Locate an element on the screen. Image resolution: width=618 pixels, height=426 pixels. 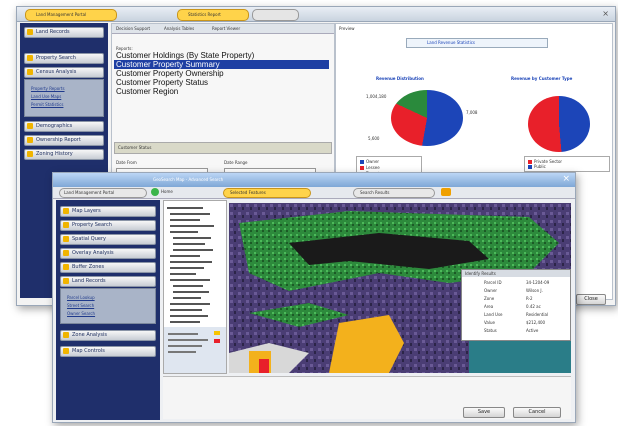
legend-item: Owner is located at coordinates (373, 161).